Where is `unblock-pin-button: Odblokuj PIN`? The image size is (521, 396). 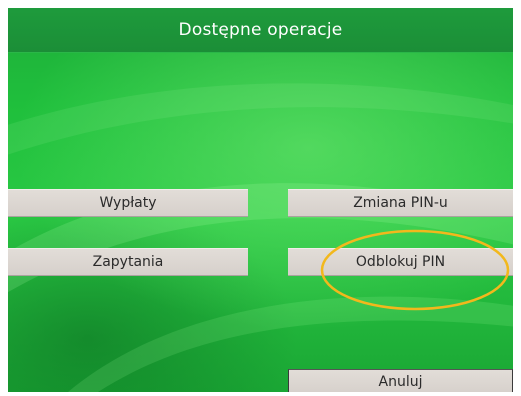
unblock-pin-button: Odblokuj PIN is located at coordinates (400, 262).